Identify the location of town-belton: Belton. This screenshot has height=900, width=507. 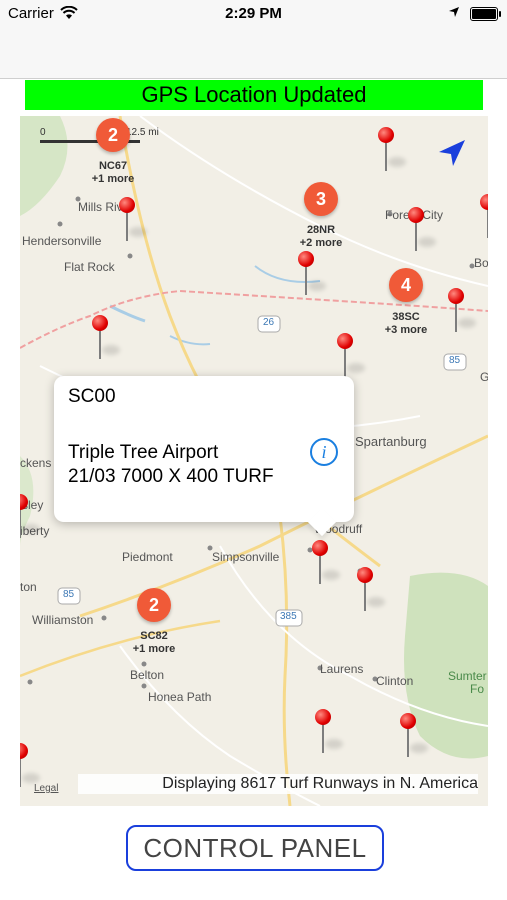
(147, 675).